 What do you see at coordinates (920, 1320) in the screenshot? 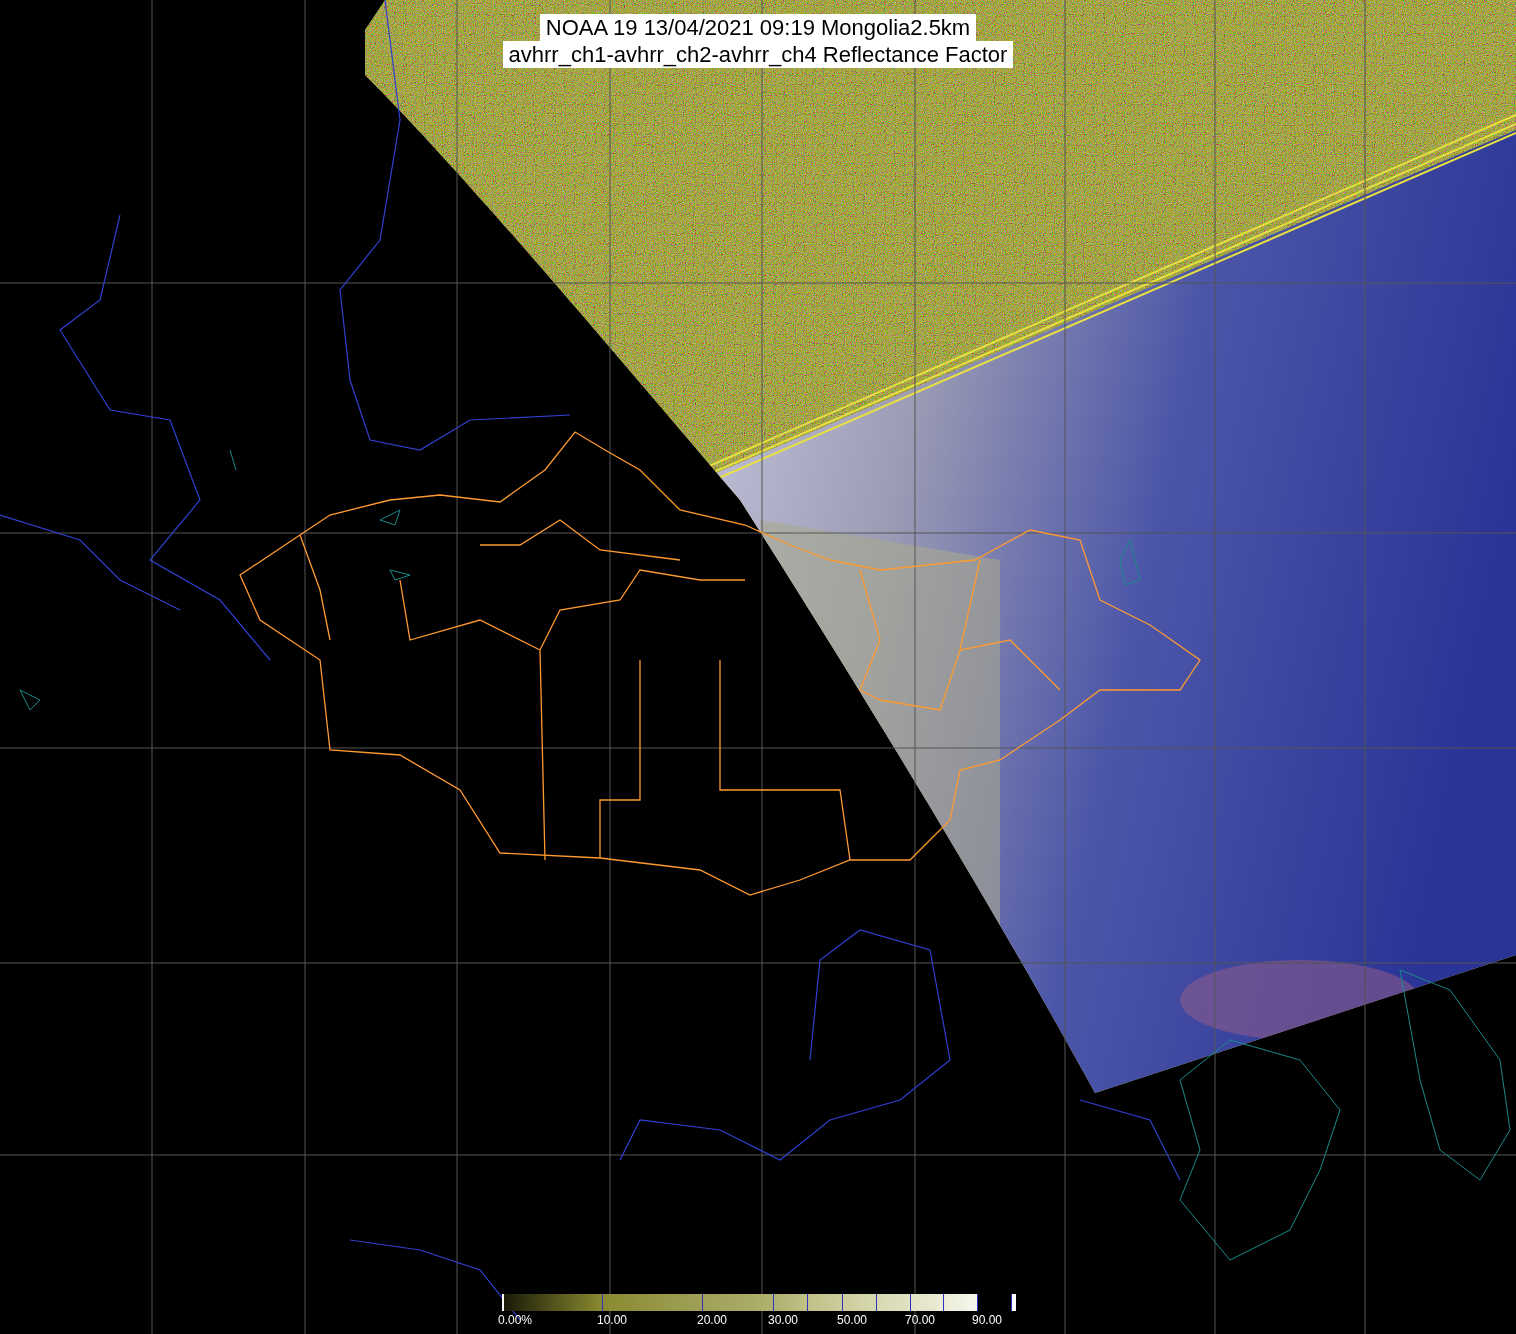
I see `colorbar-label: 70.00` at bounding box center [920, 1320].